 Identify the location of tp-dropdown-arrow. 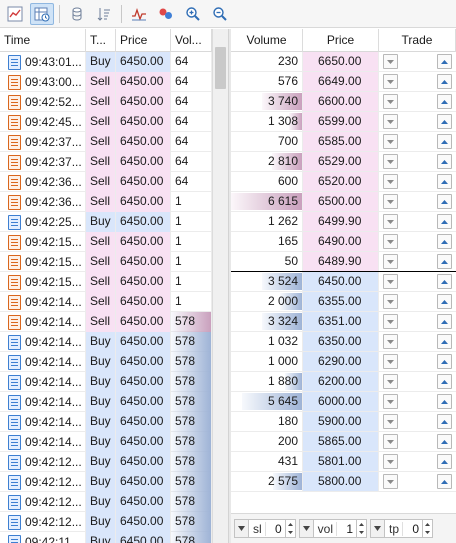
(378, 528).